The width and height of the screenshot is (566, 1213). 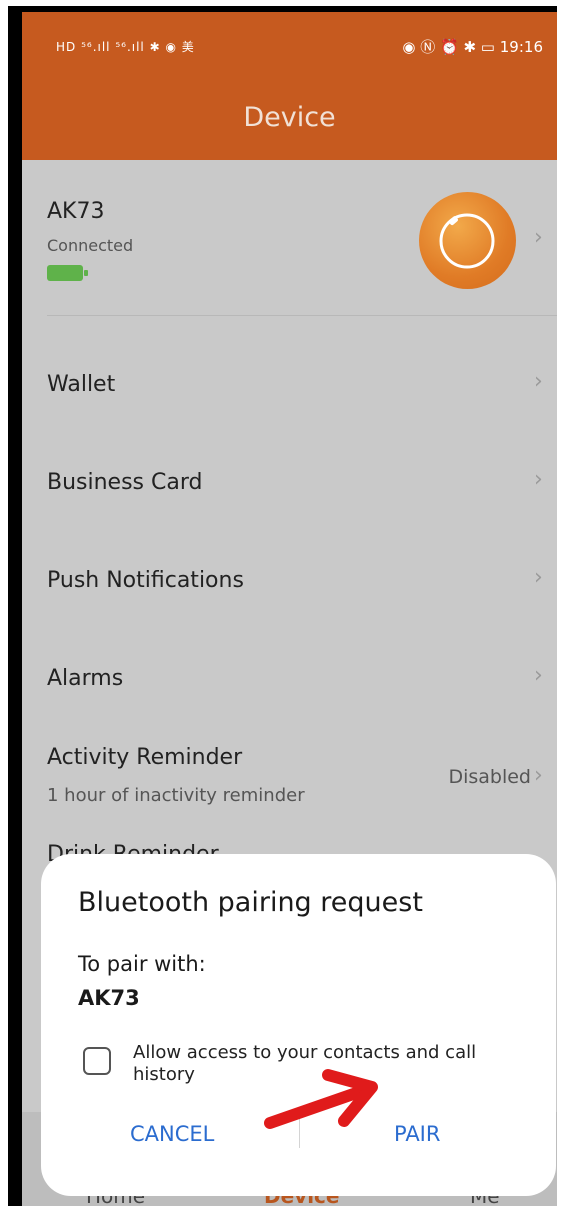 I want to click on battery-icon, so click(x=67, y=273).